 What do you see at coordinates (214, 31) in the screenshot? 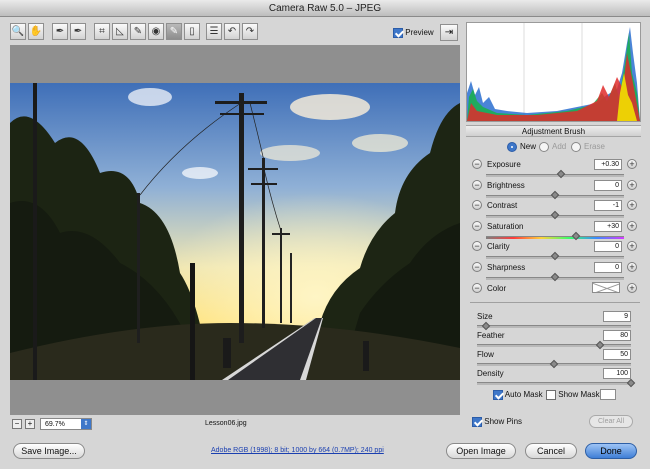
I see `preferences-tool-icon: ☰` at bounding box center [214, 31].